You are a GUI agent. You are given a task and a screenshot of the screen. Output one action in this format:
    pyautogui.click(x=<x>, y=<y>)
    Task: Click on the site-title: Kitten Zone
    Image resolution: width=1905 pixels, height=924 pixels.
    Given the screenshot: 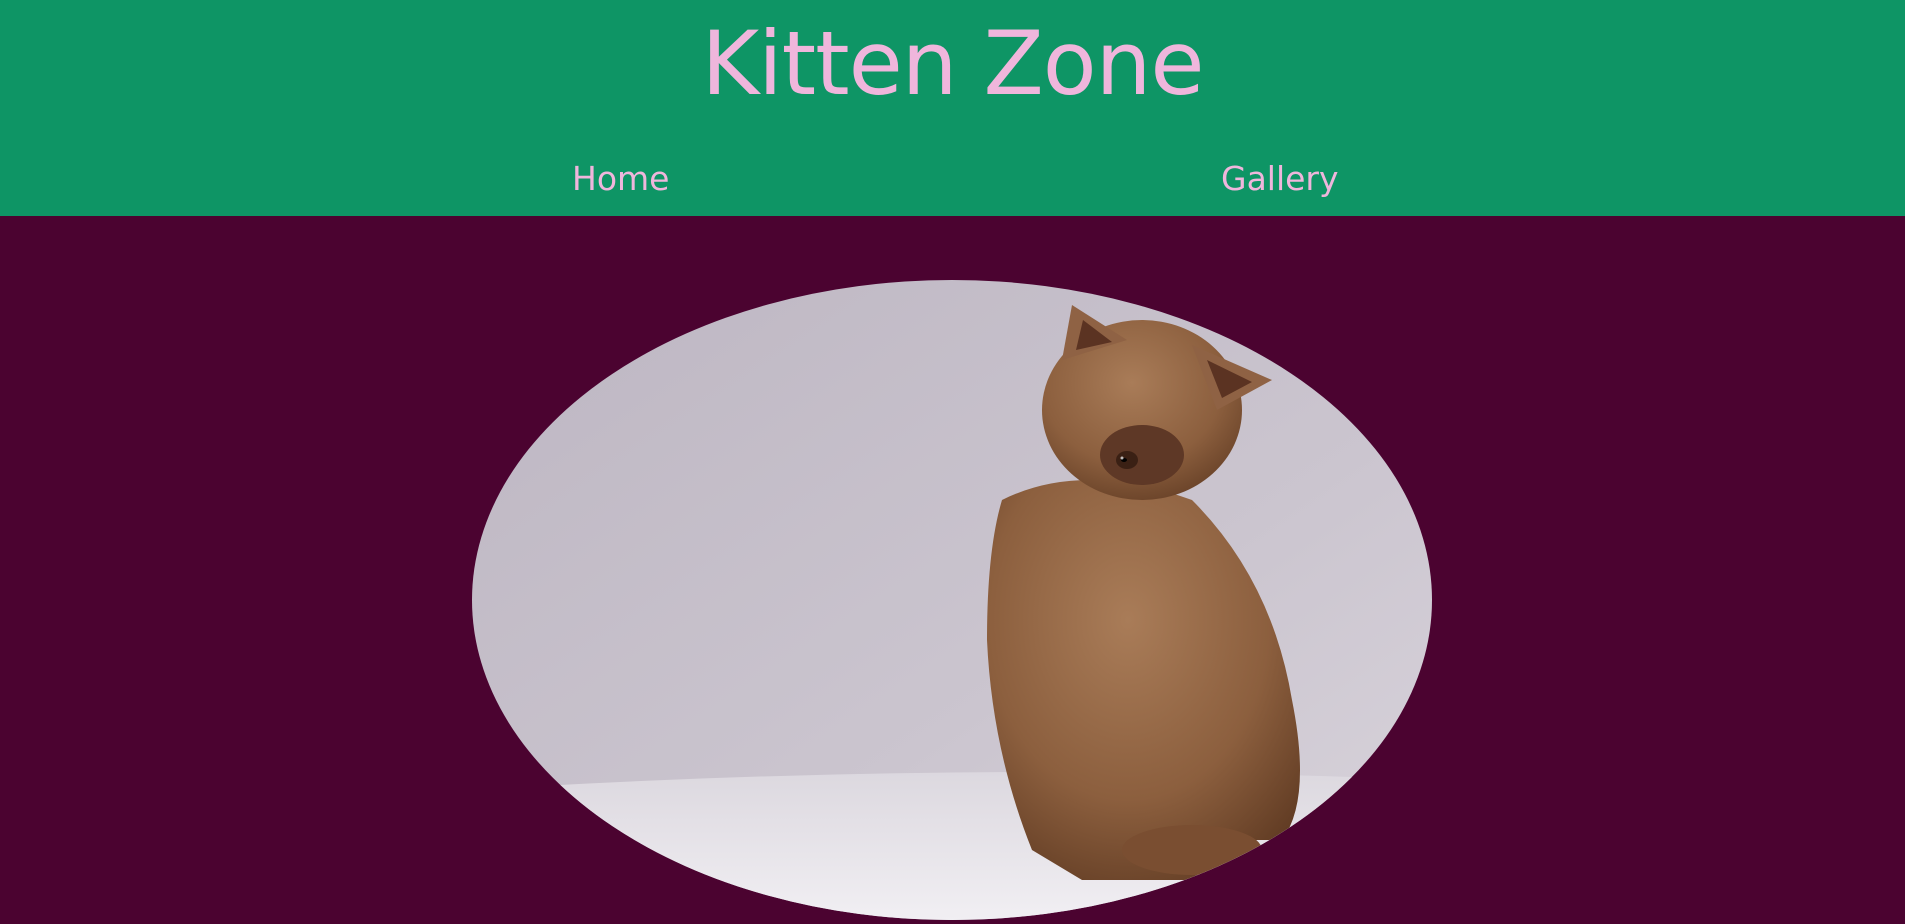 What is the action you would take?
    pyautogui.click(x=952, y=63)
    